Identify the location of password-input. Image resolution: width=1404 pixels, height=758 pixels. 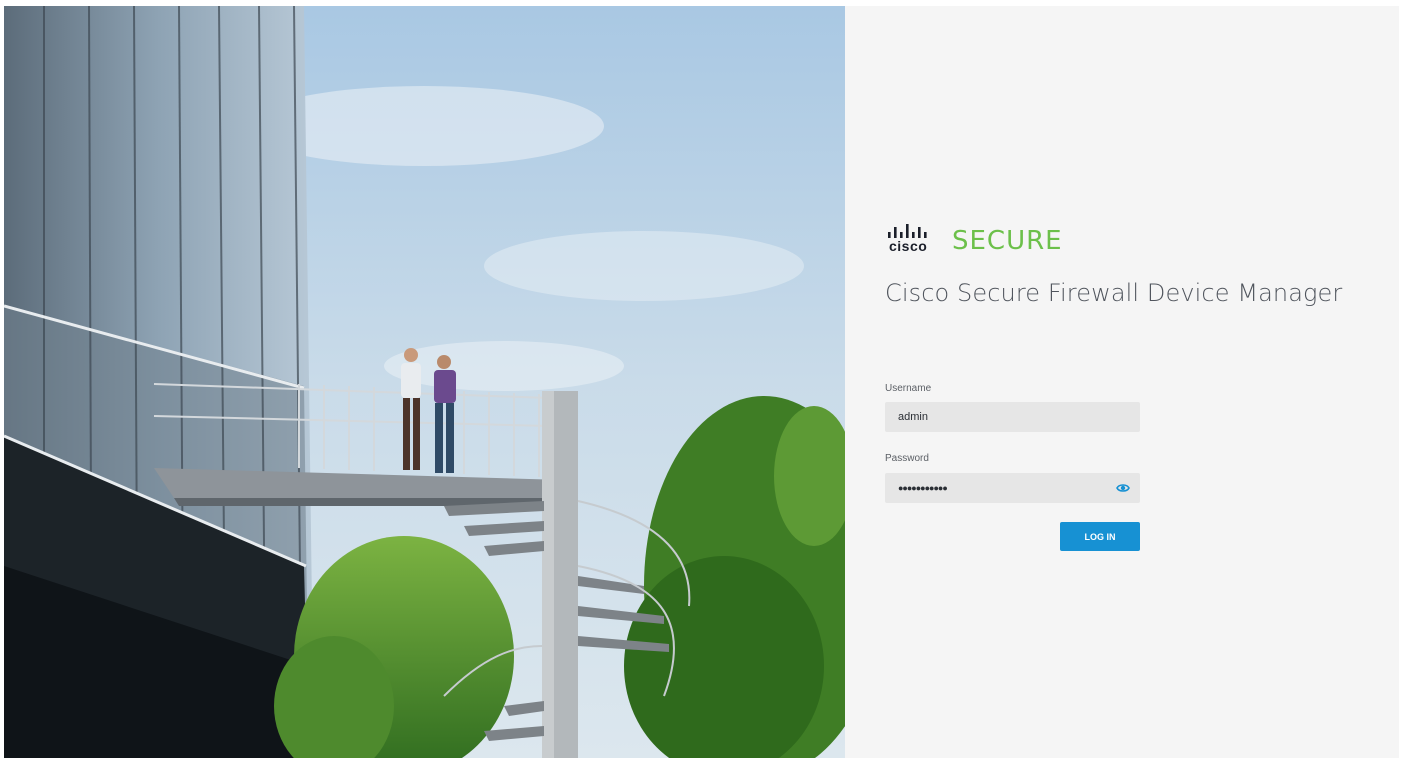
(1012, 488).